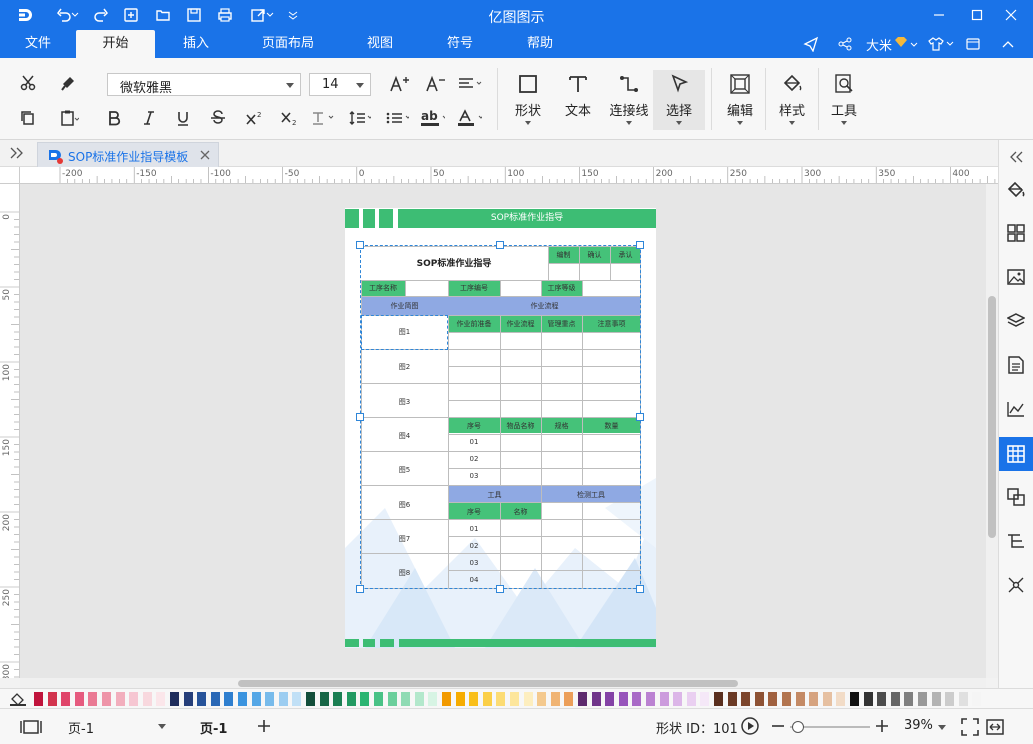 This screenshot has height=744, width=1033. I want to click on font-color-icon, so click(470, 118).